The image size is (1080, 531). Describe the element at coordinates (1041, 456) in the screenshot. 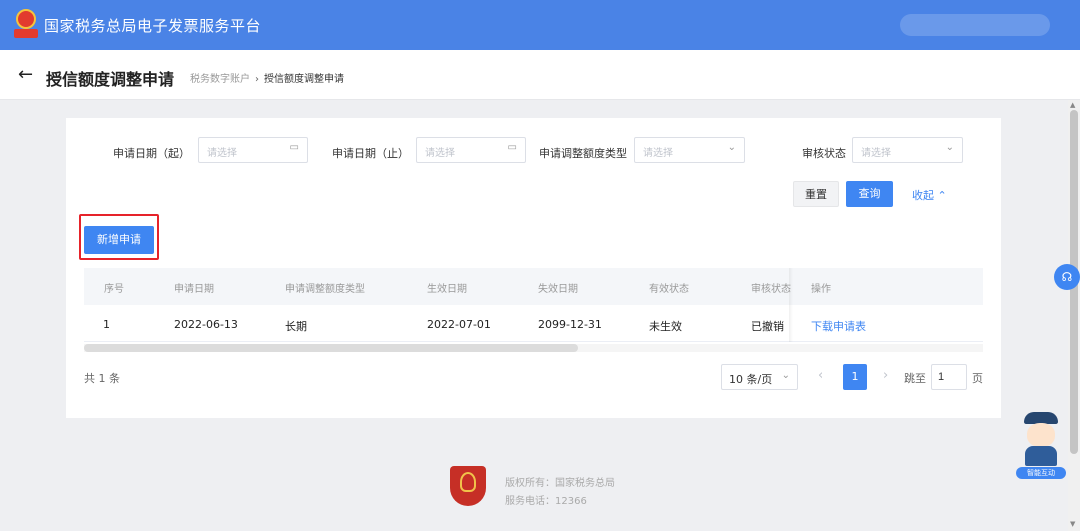

I see `mascot-body` at that location.